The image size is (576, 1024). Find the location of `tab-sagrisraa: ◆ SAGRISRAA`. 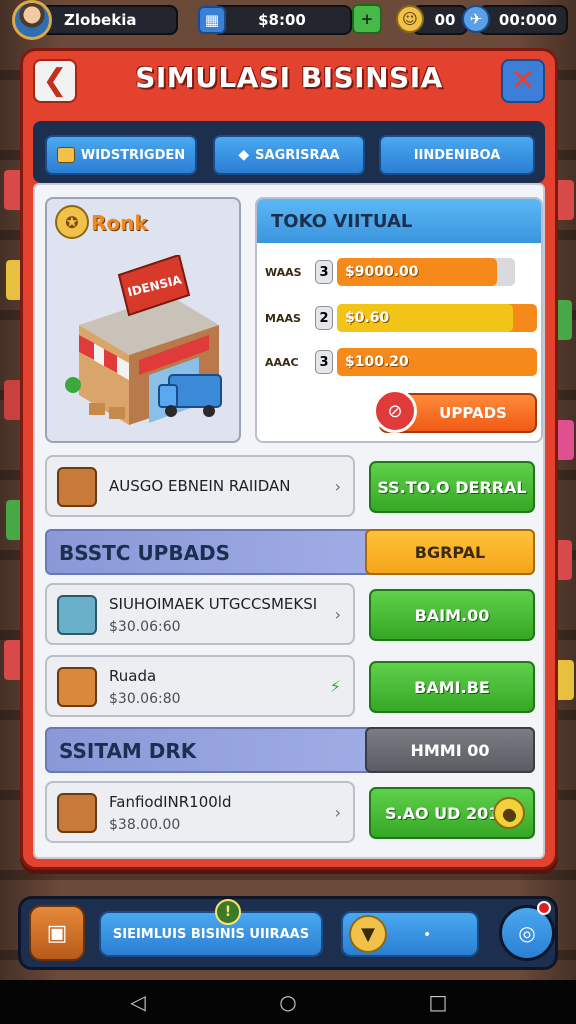

tab-sagrisraa: ◆ SAGRISRAA is located at coordinates (289, 155).